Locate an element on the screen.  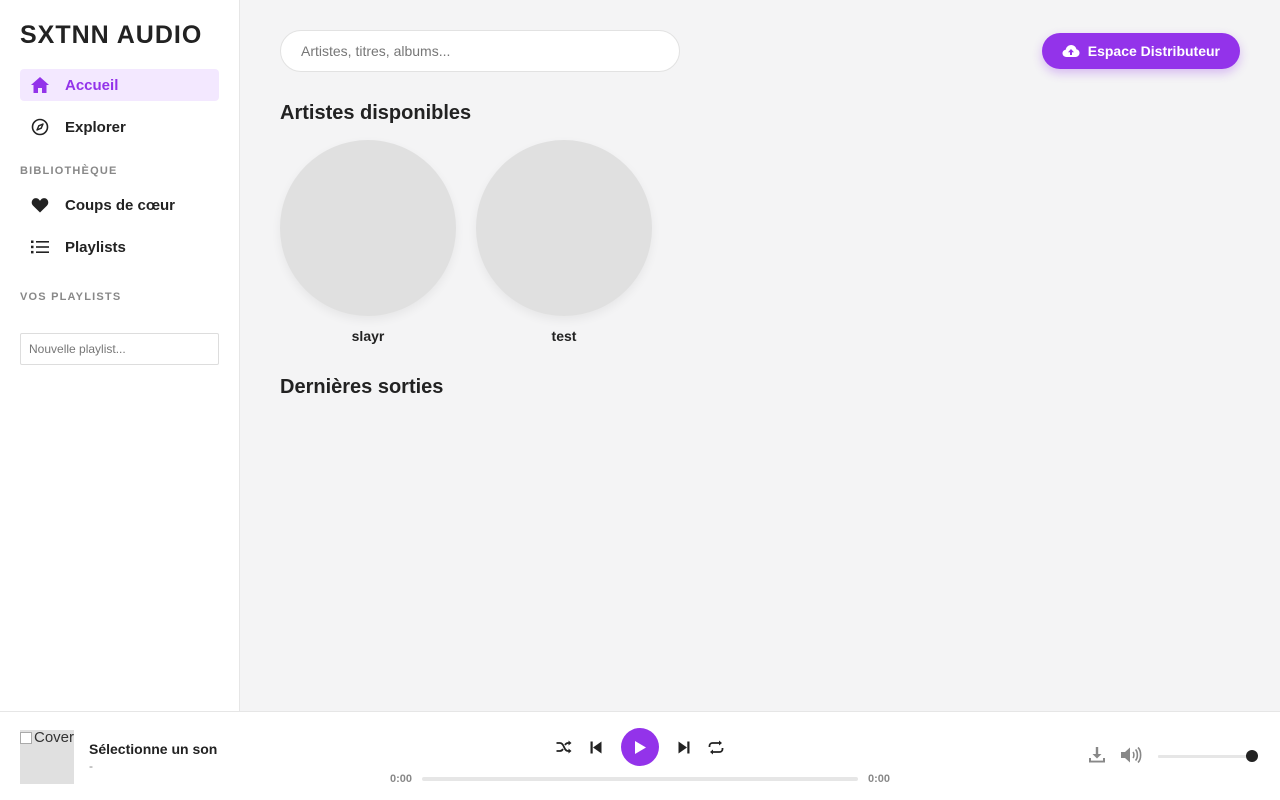
library-section-title: BIBLIOTHÈQUE is located at coordinates (69, 171).